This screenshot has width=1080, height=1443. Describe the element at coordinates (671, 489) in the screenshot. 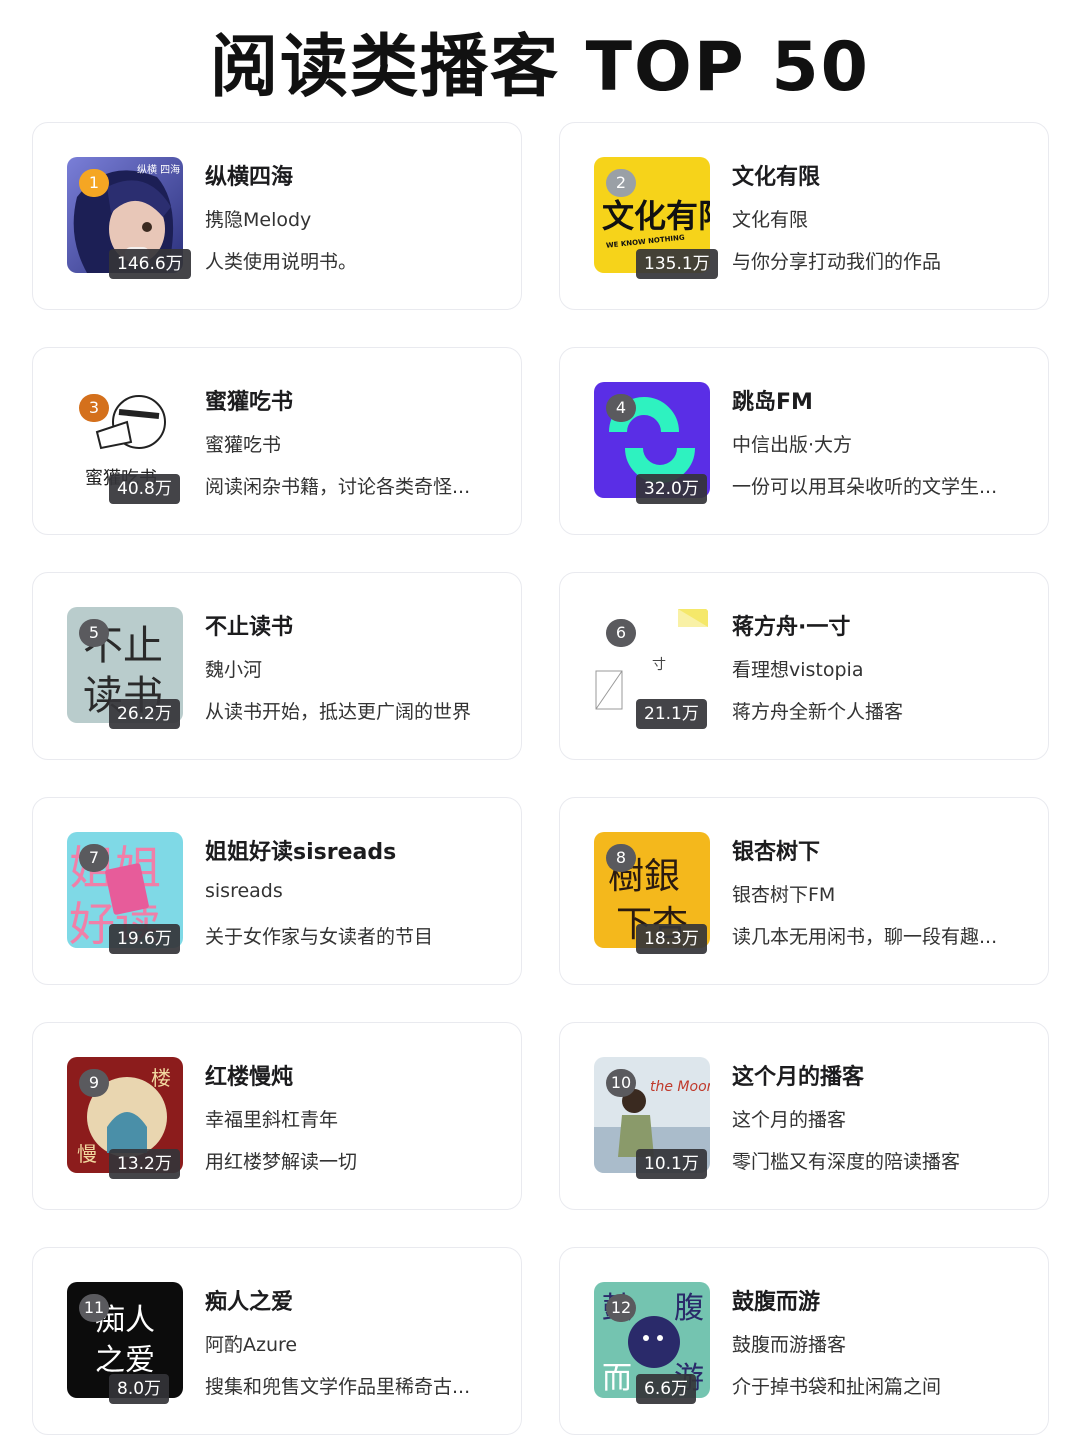

I see `play-count: 32.0万` at that location.